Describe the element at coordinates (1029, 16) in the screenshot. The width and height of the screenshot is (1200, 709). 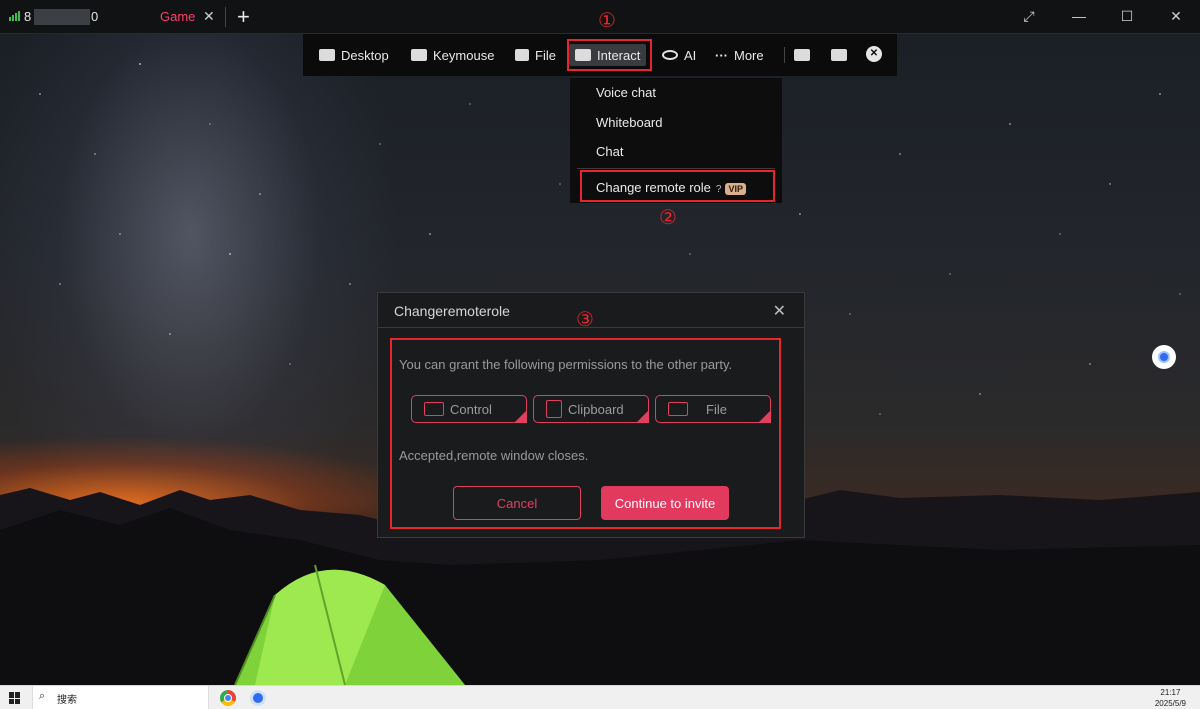
I see `fullscreen-icon: ⤢` at that location.